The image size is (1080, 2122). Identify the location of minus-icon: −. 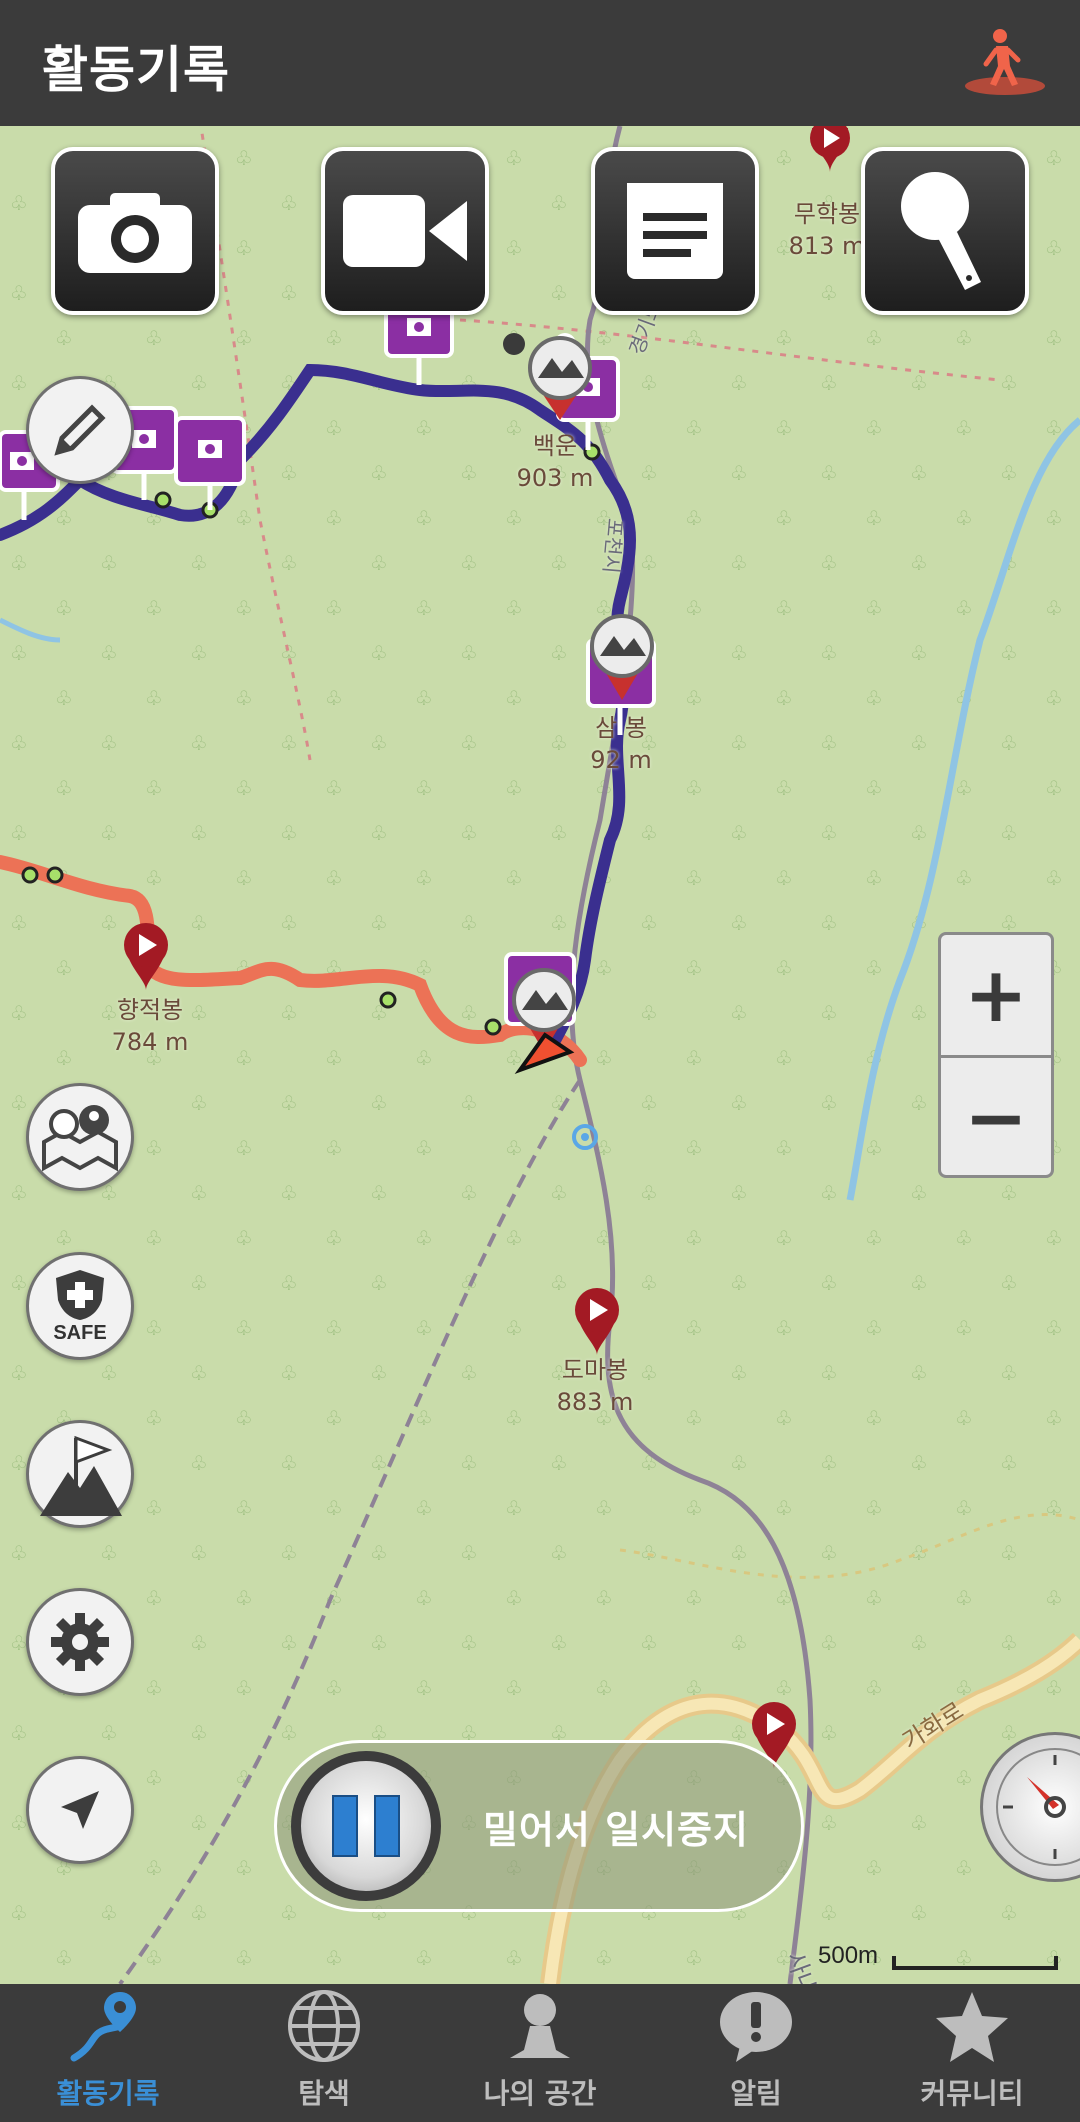
(996, 1117).